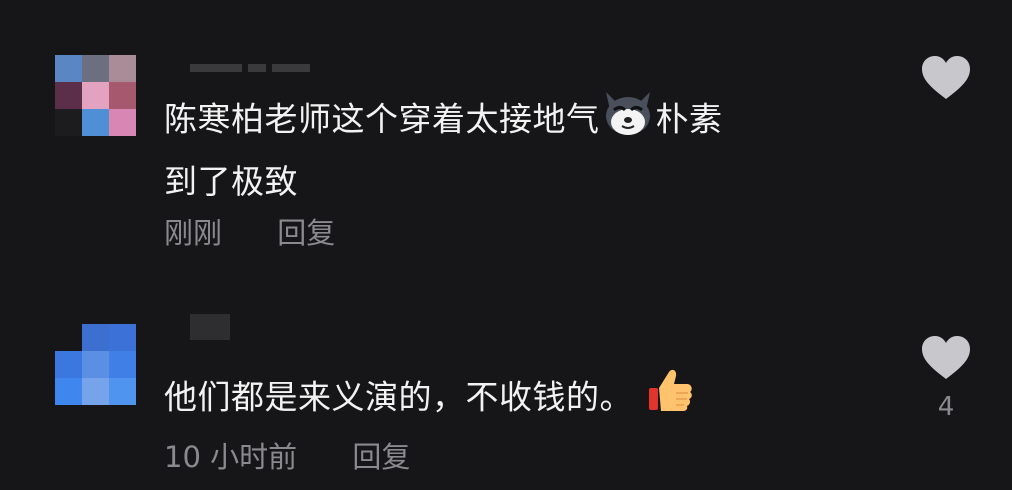  What do you see at coordinates (946, 407) in the screenshot?
I see `like-count: 4` at bounding box center [946, 407].